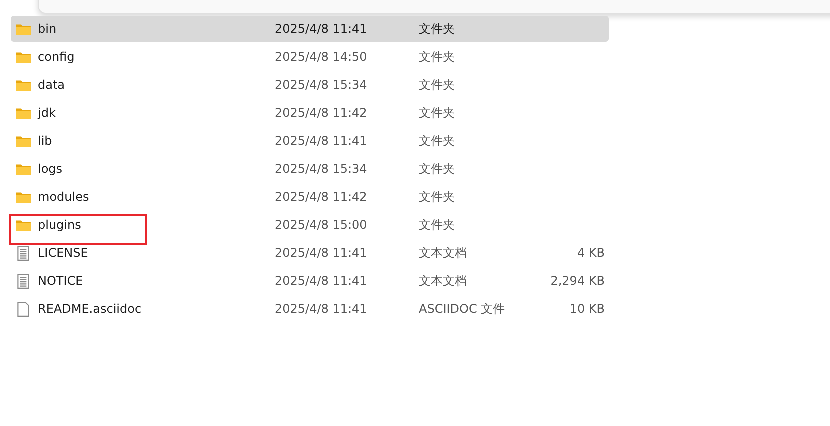  I want to click on file-name: lib, so click(45, 141).